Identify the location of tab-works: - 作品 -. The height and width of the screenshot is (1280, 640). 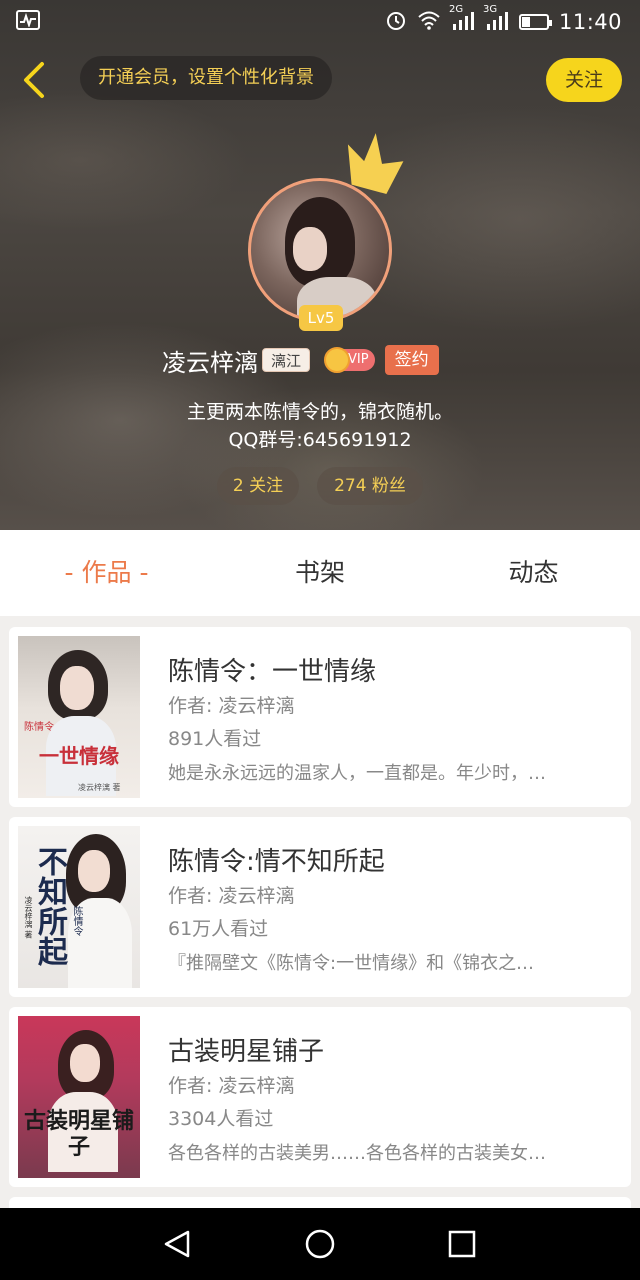
(106, 573).